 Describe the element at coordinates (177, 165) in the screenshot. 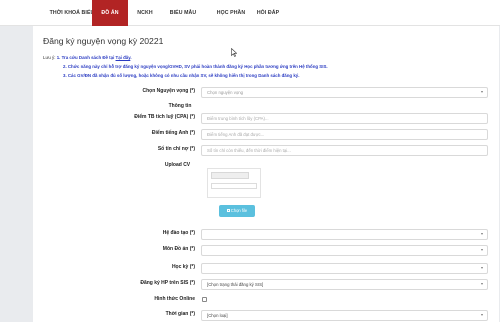

I see `upload-cv-label: Upload CV` at that location.